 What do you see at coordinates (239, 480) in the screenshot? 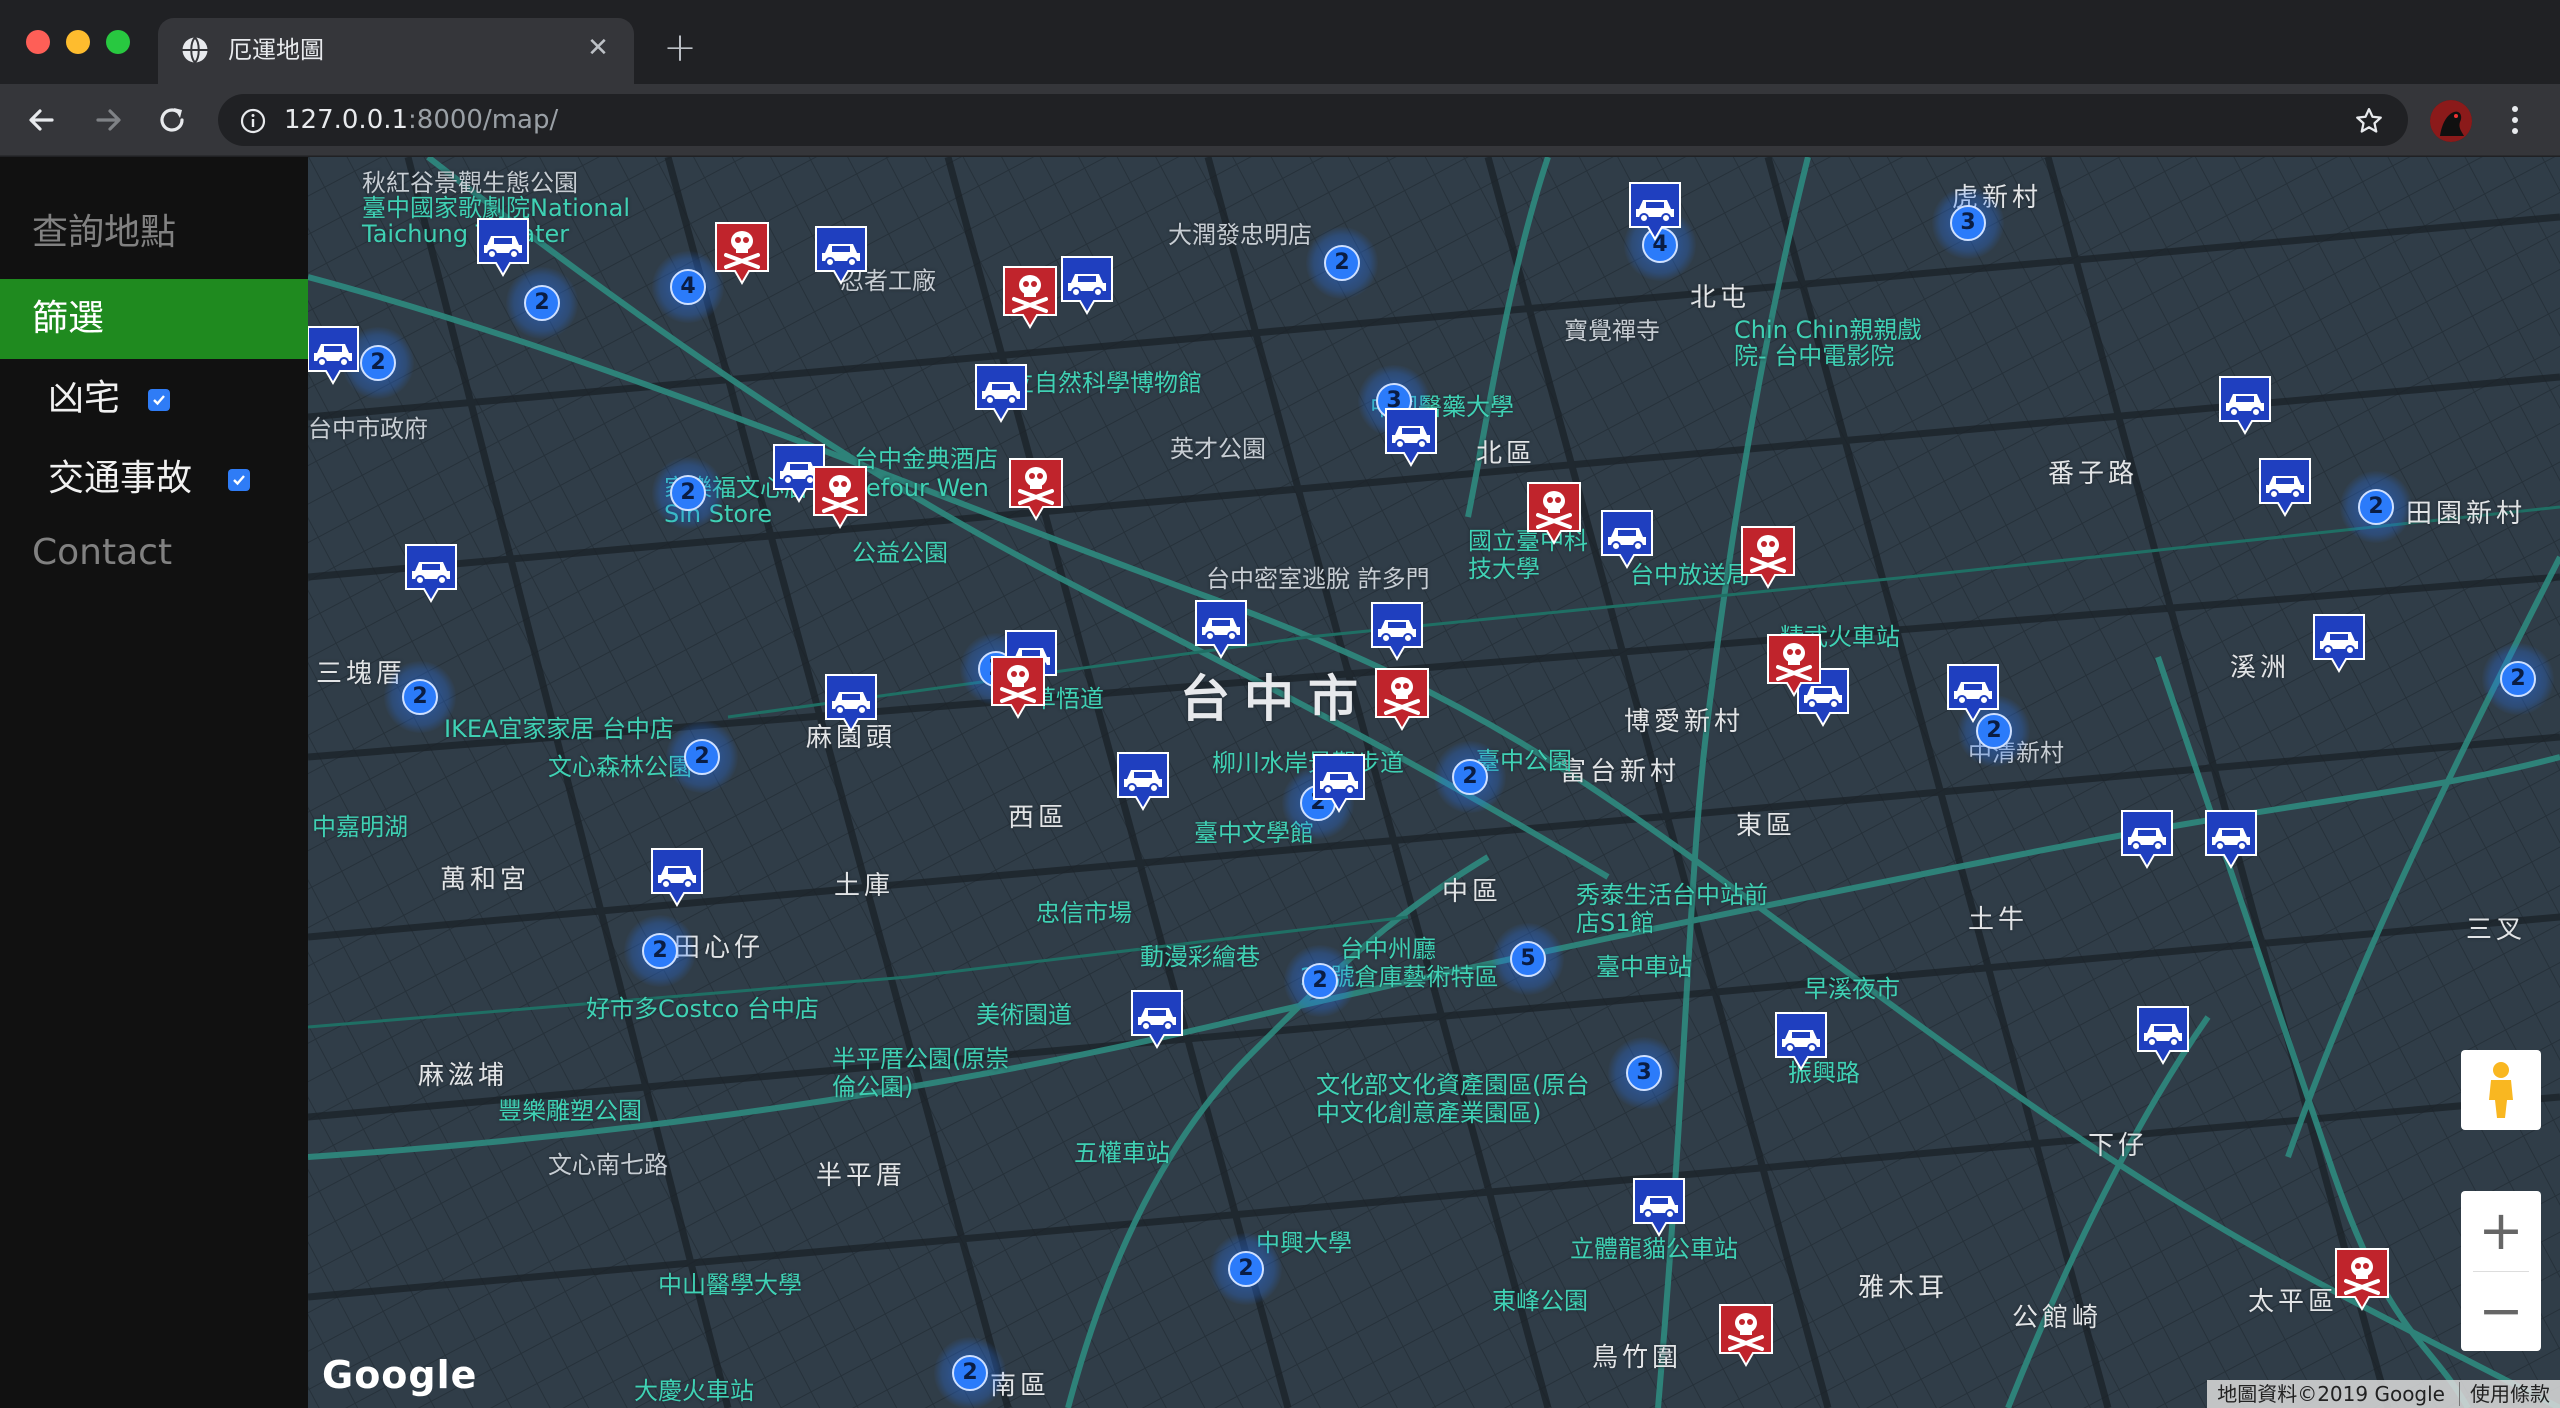
I see `traffic-accident-checkbox` at bounding box center [239, 480].